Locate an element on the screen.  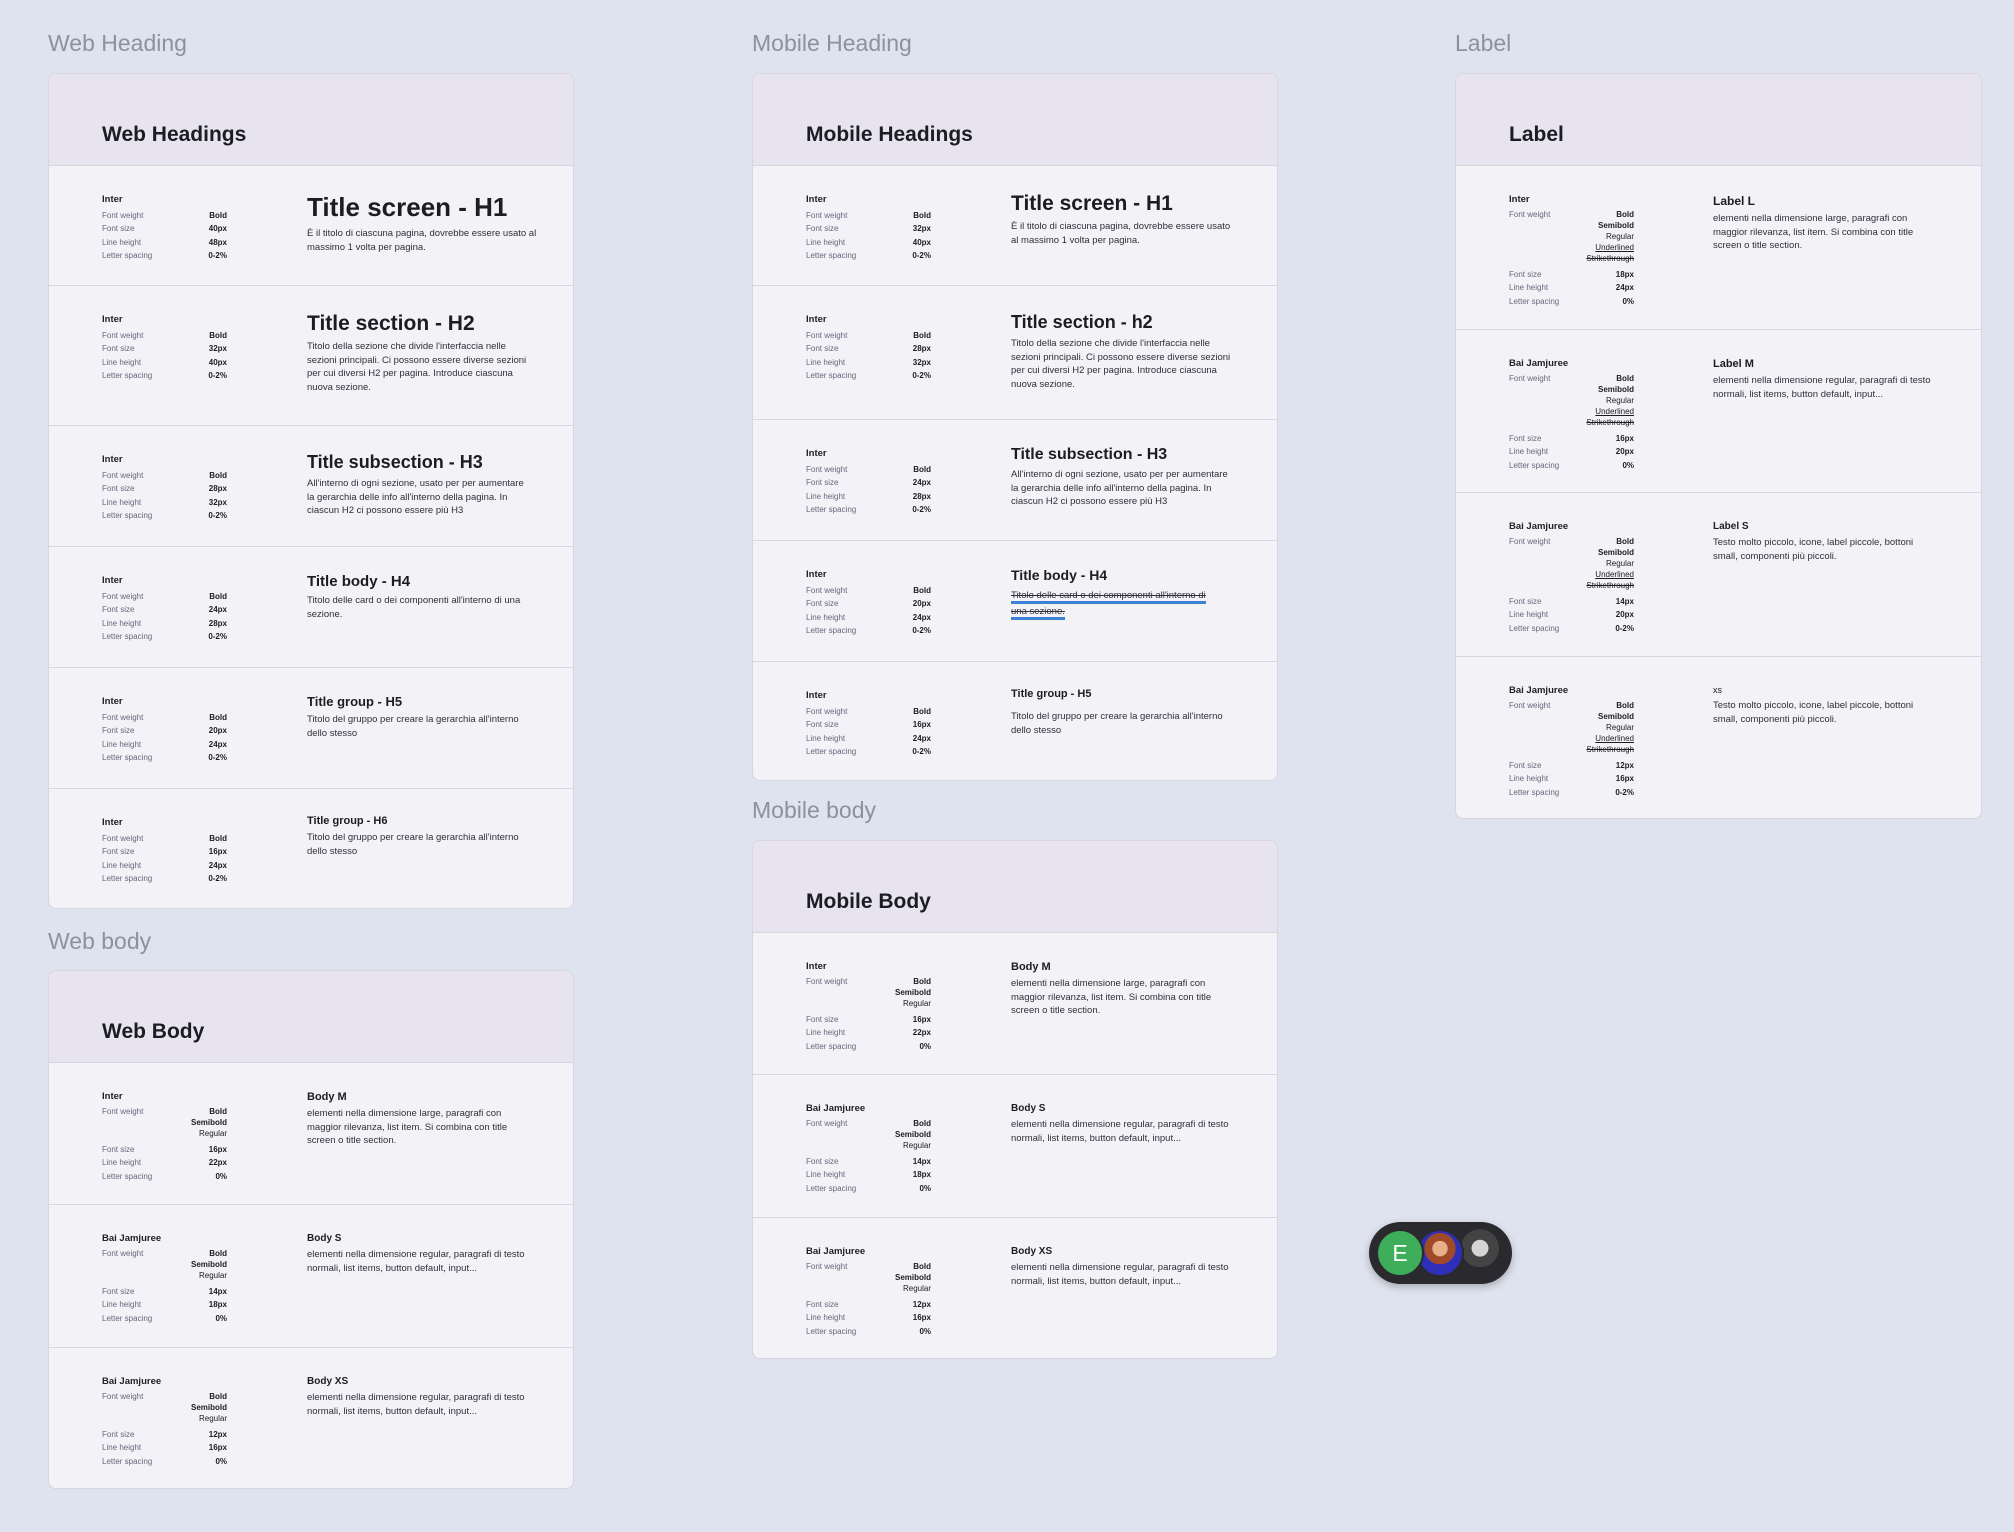
sample-title: Label S is located at coordinates (1731, 526).